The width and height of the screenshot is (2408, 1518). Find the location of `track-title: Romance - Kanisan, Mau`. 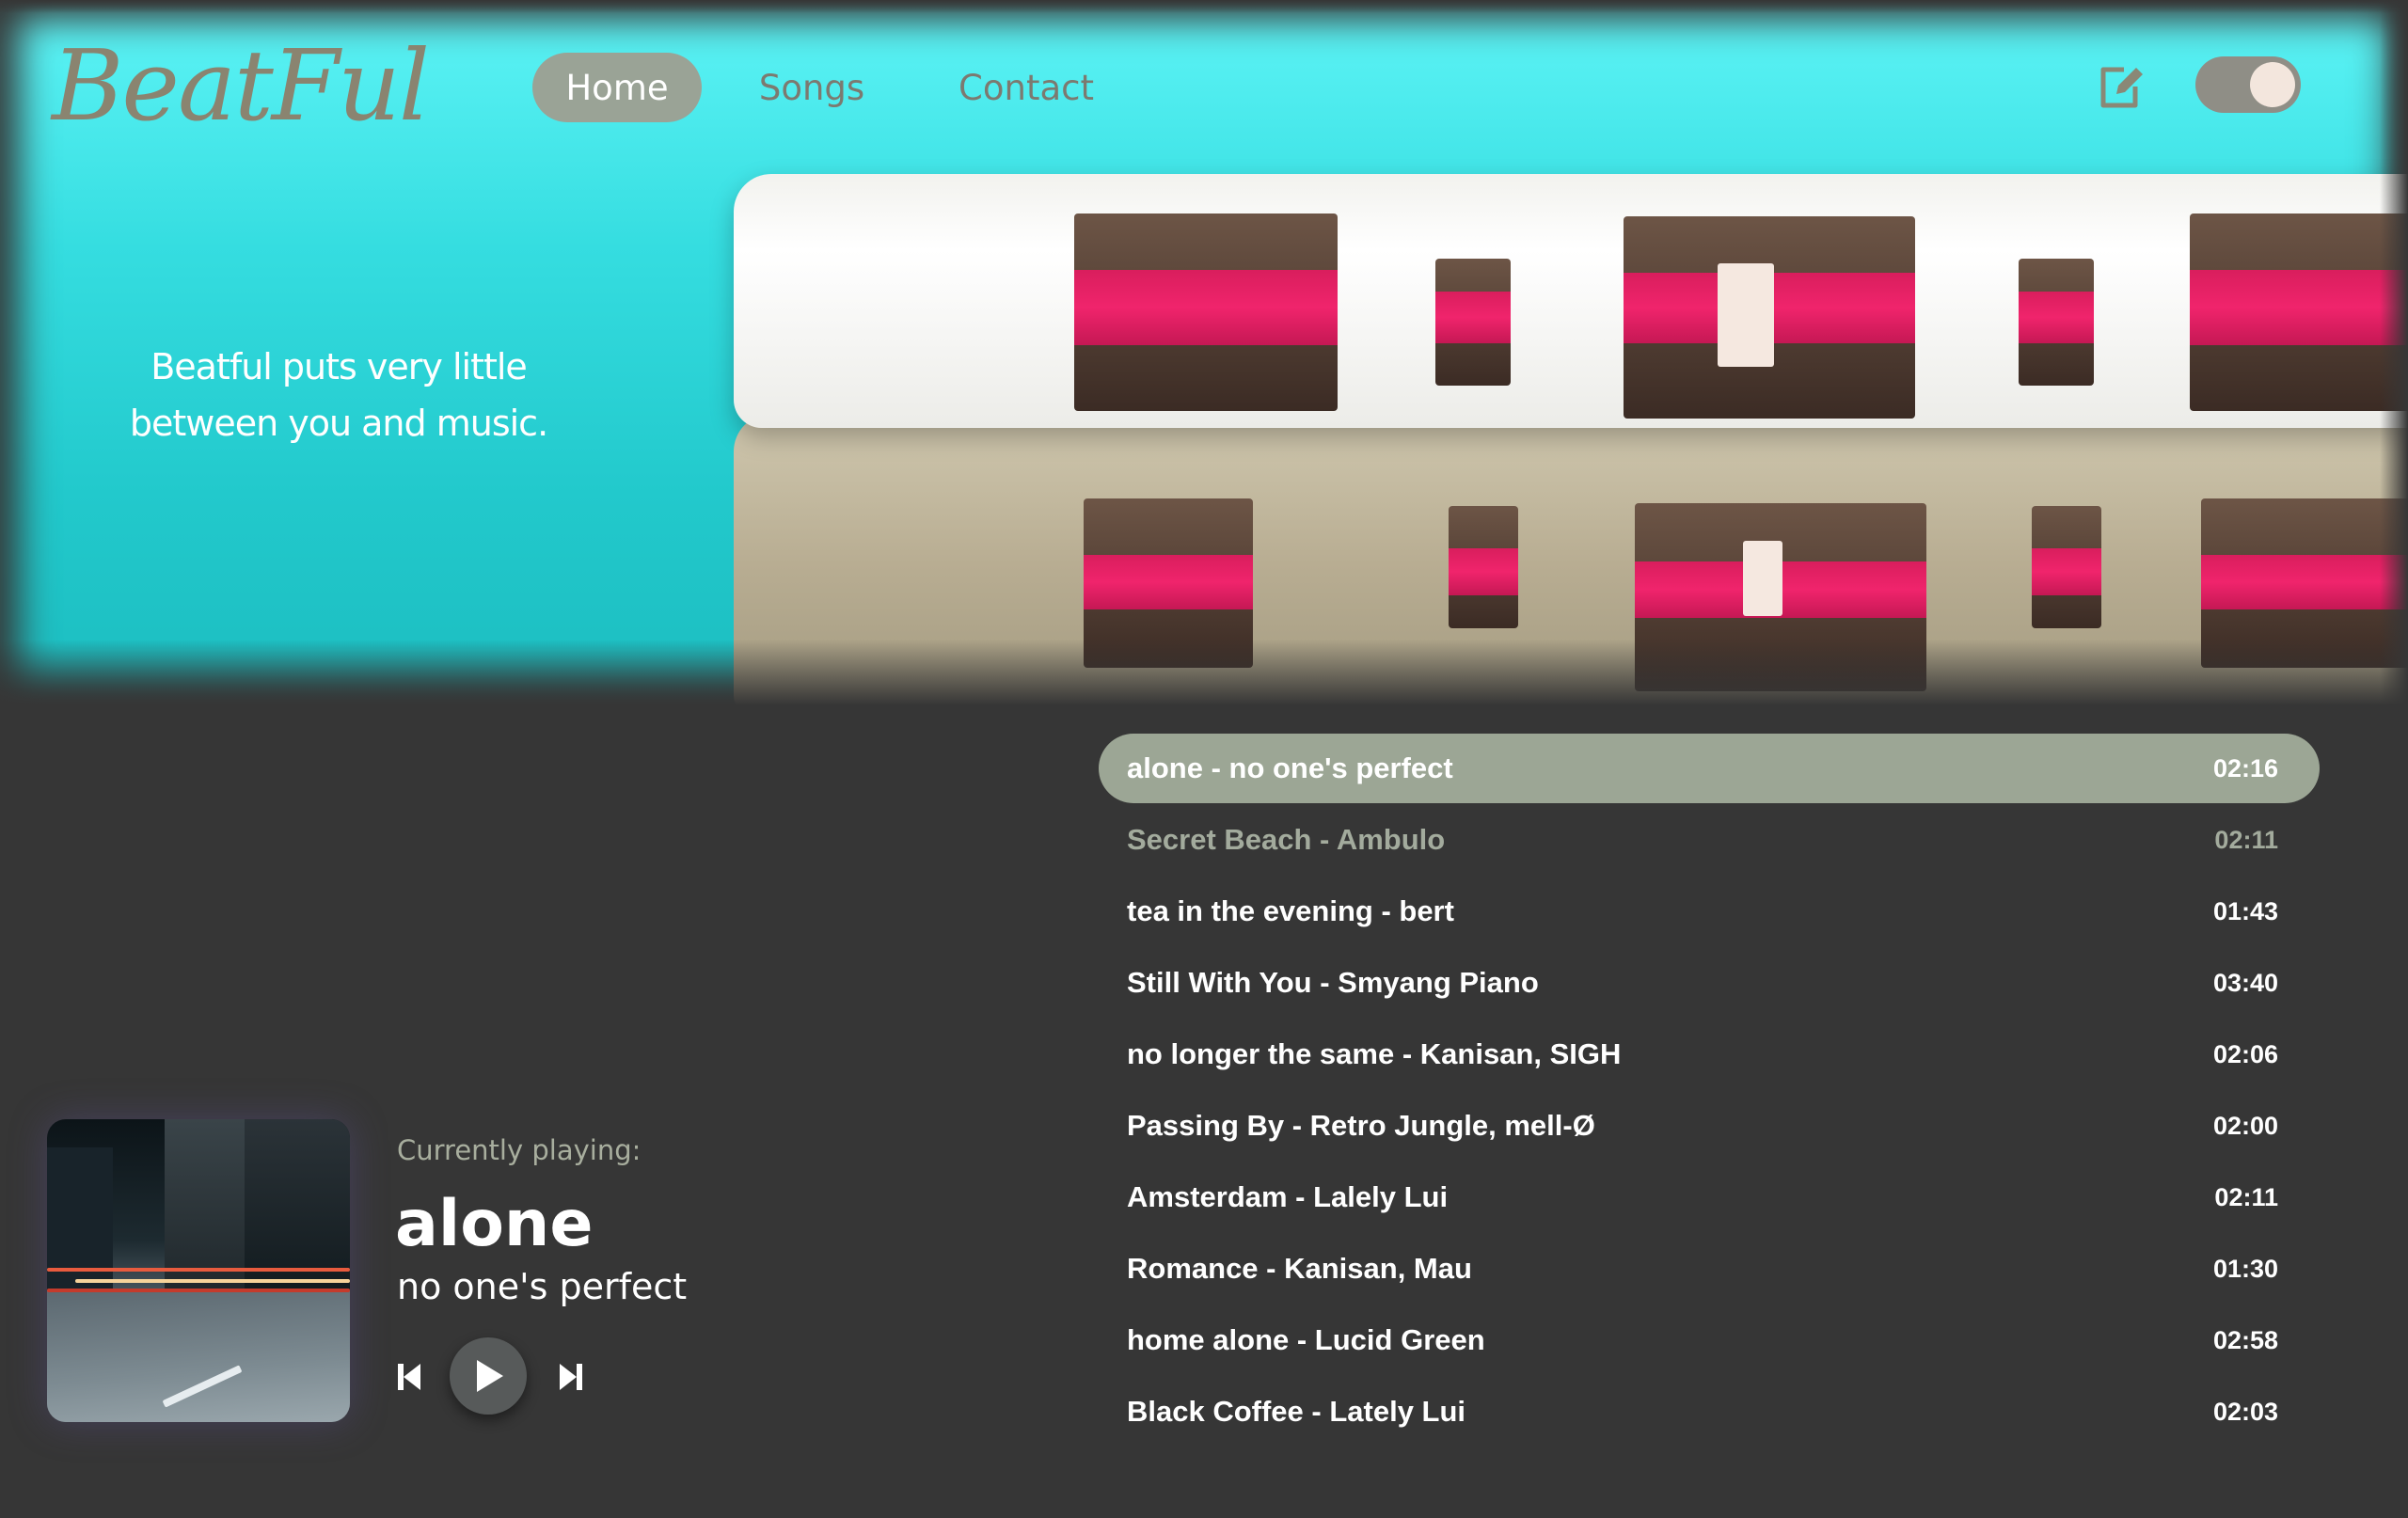

track-title: Romance - Kanisan, Mau is located at coordinates (1300, 1269).